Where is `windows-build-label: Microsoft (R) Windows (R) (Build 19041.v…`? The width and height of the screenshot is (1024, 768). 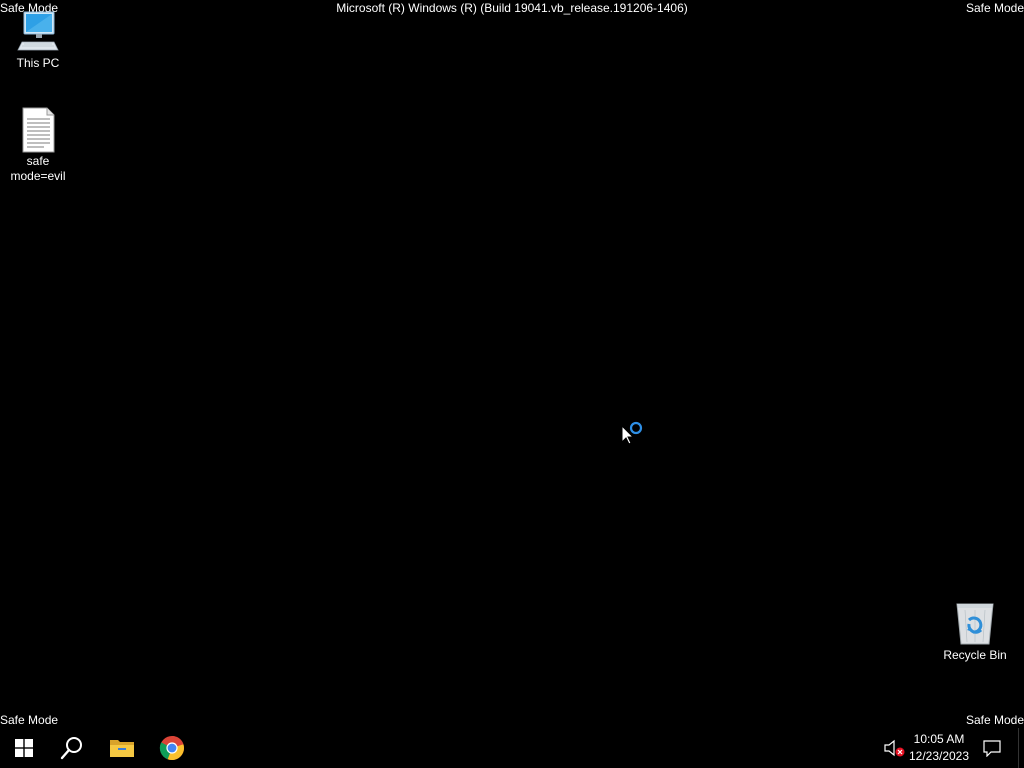 windows-build-label: Microsoft (R) Windows (R) (Build 19041.v… is located at coordinates (512, 8).